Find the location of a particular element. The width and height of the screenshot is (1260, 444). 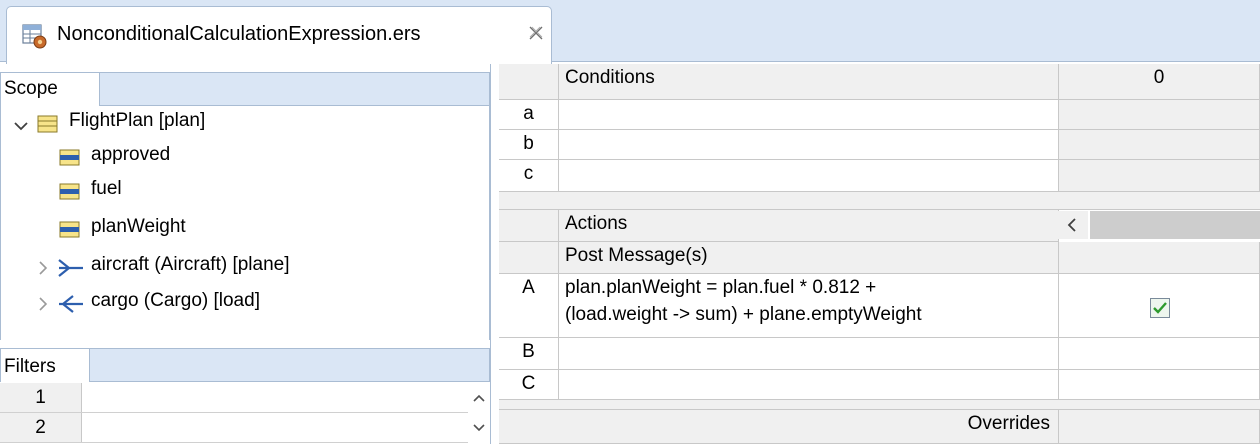

ruleset-file-icon is located at coordinates (34, 36).